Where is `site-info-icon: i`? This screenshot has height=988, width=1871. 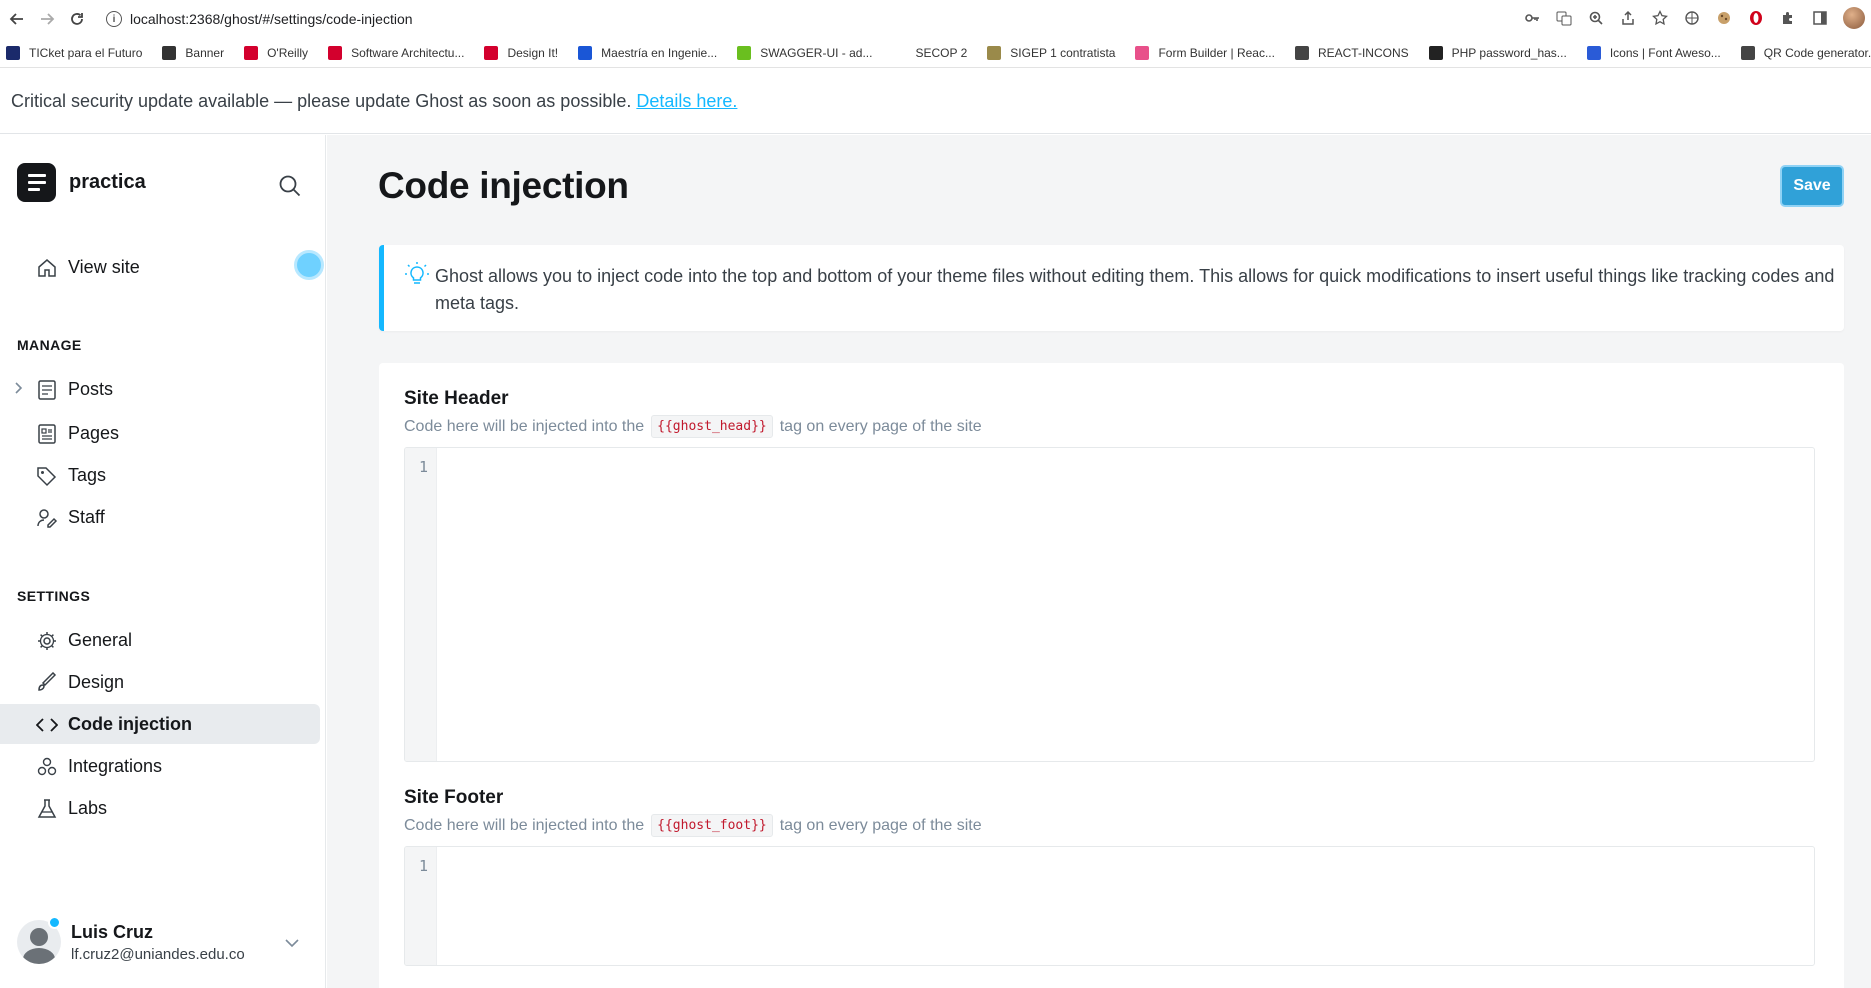
site-info-icon: i is located at coordinates (114, 19).